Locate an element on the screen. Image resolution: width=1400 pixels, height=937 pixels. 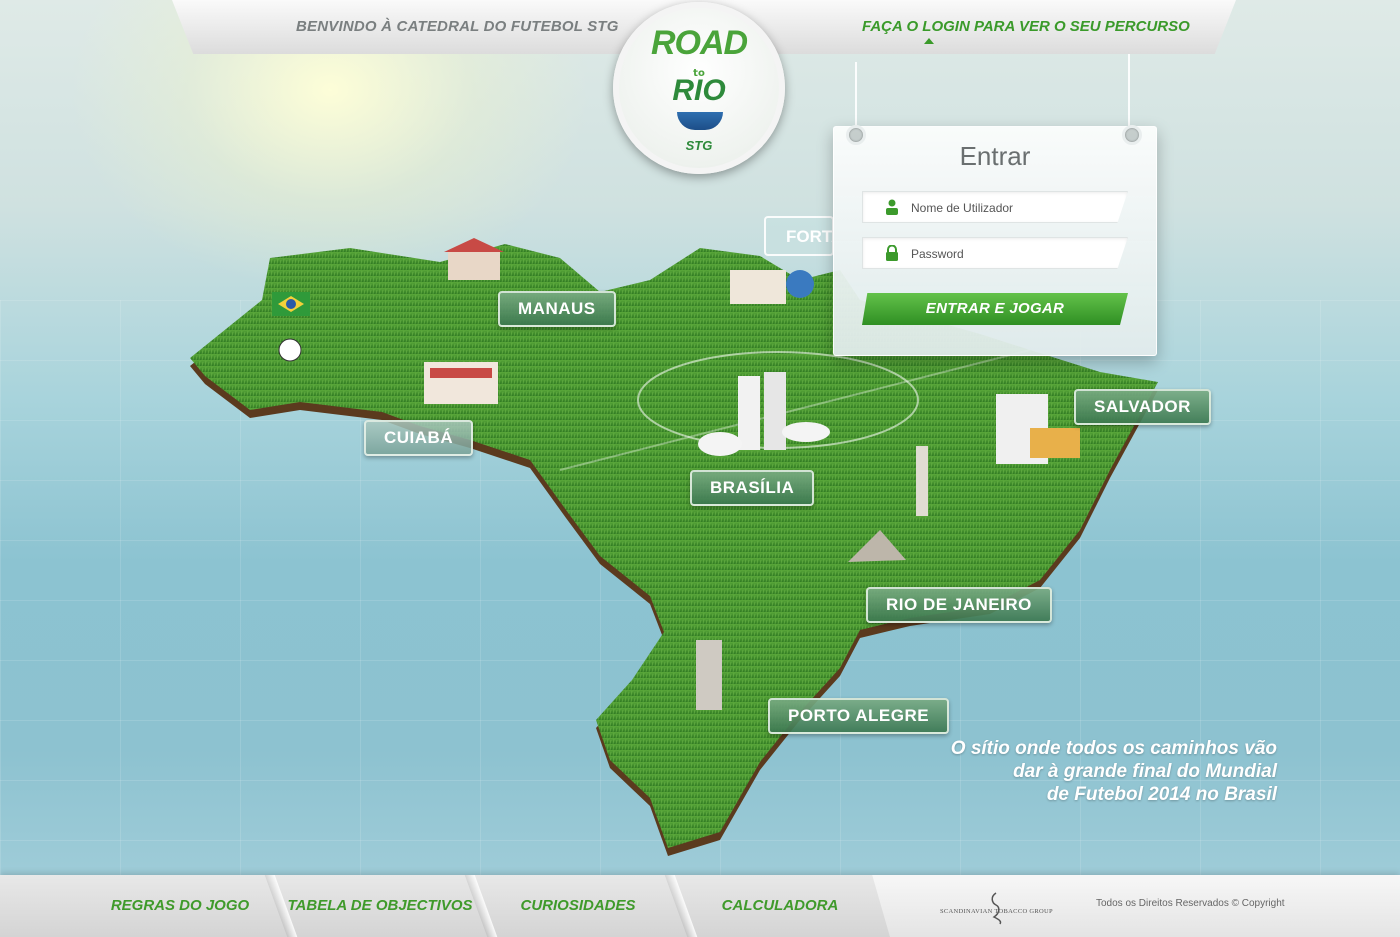
username-field is located at coordinates (995, 207).